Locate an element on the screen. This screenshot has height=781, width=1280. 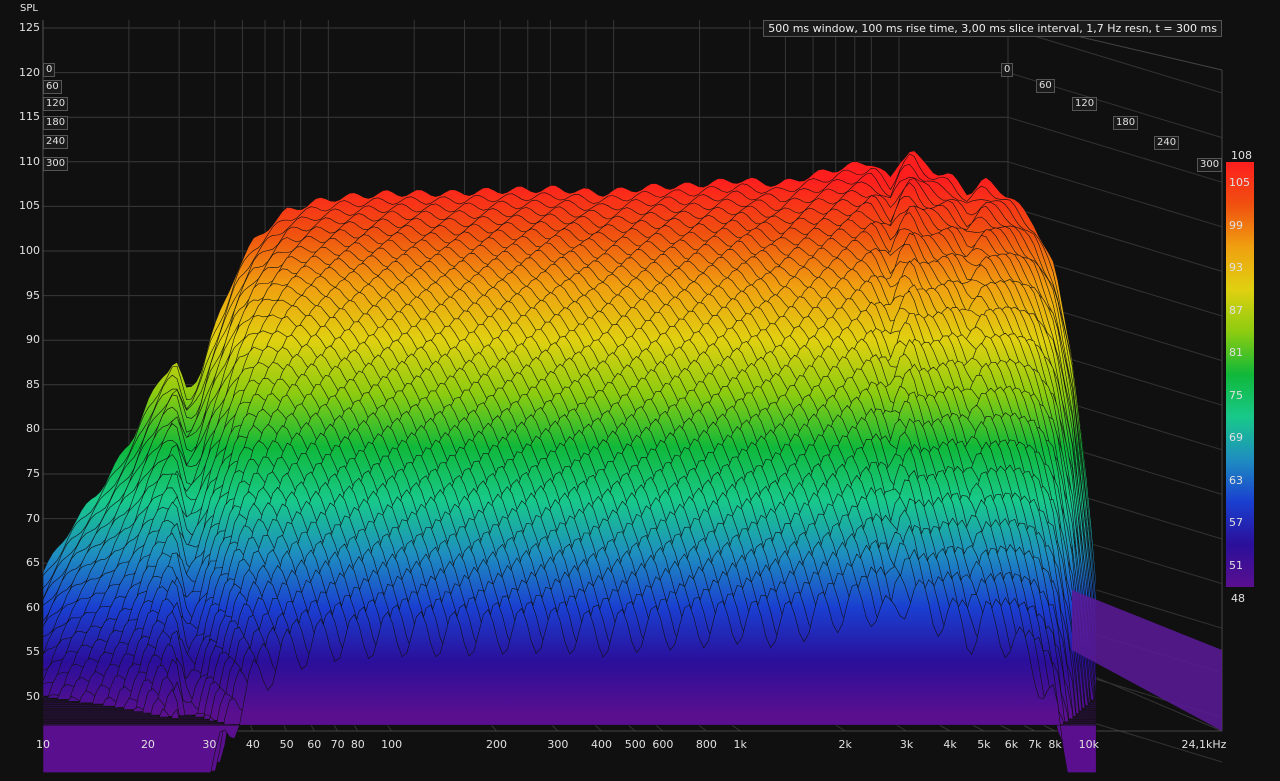
y-tick-label: 55 is located at coordinates (33, 652).